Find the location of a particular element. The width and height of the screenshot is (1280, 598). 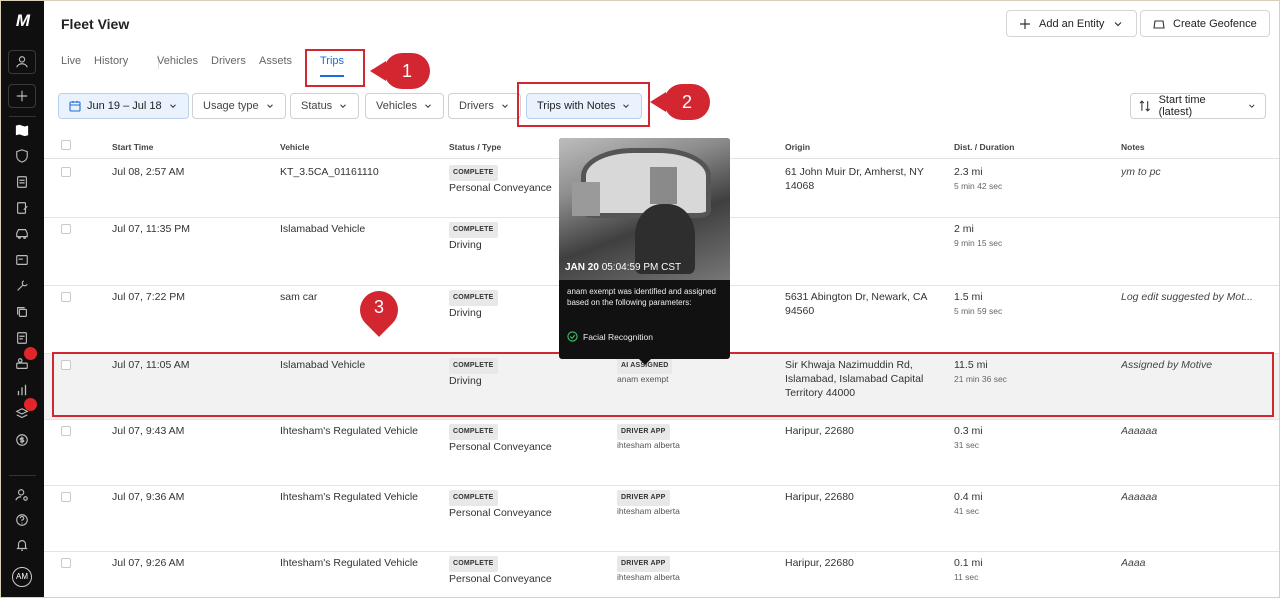

origin-line: 61 John Muir Dr, Amherst, NY is located at coordinates (854, 172).